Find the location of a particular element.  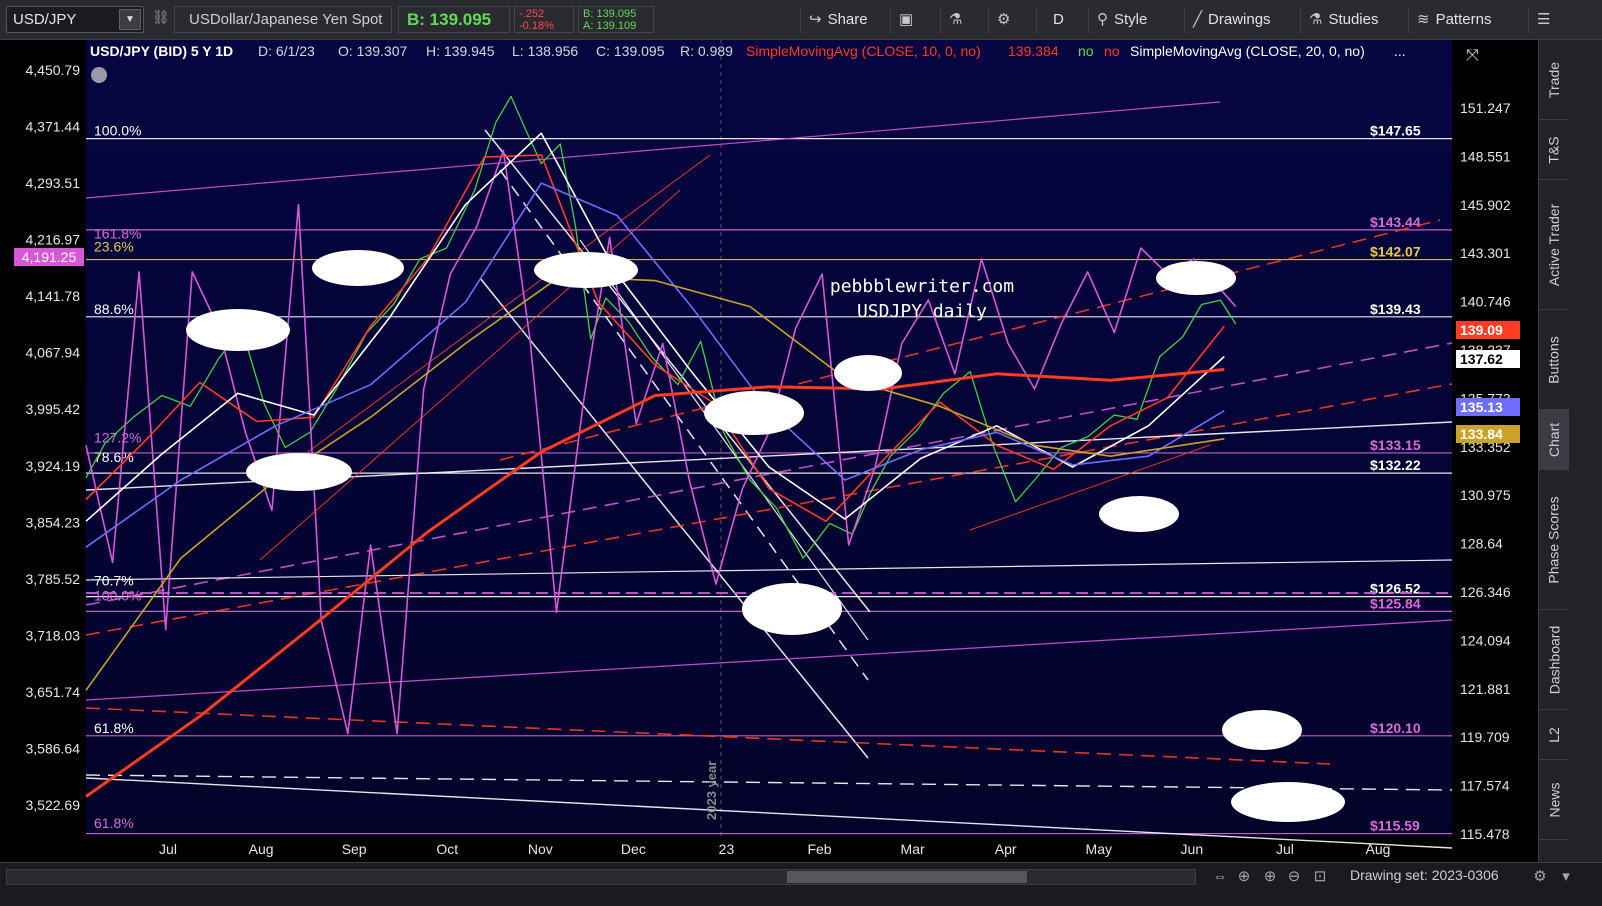

x-tick-label: Mar is located at coordinates (913, 849).